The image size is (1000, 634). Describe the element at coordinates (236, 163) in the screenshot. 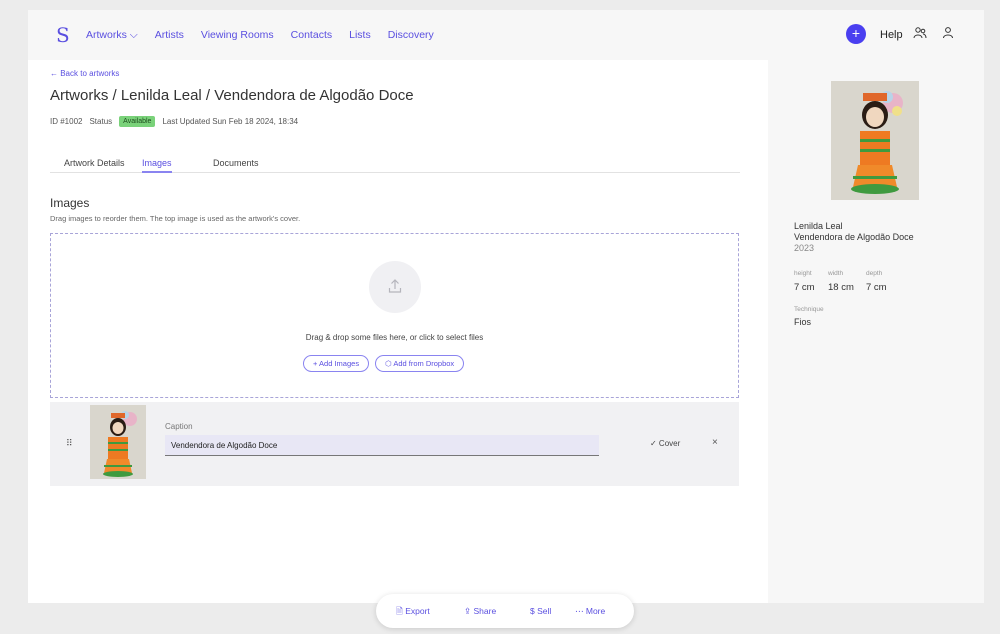

I see `tab-documents: Documents` at that location.